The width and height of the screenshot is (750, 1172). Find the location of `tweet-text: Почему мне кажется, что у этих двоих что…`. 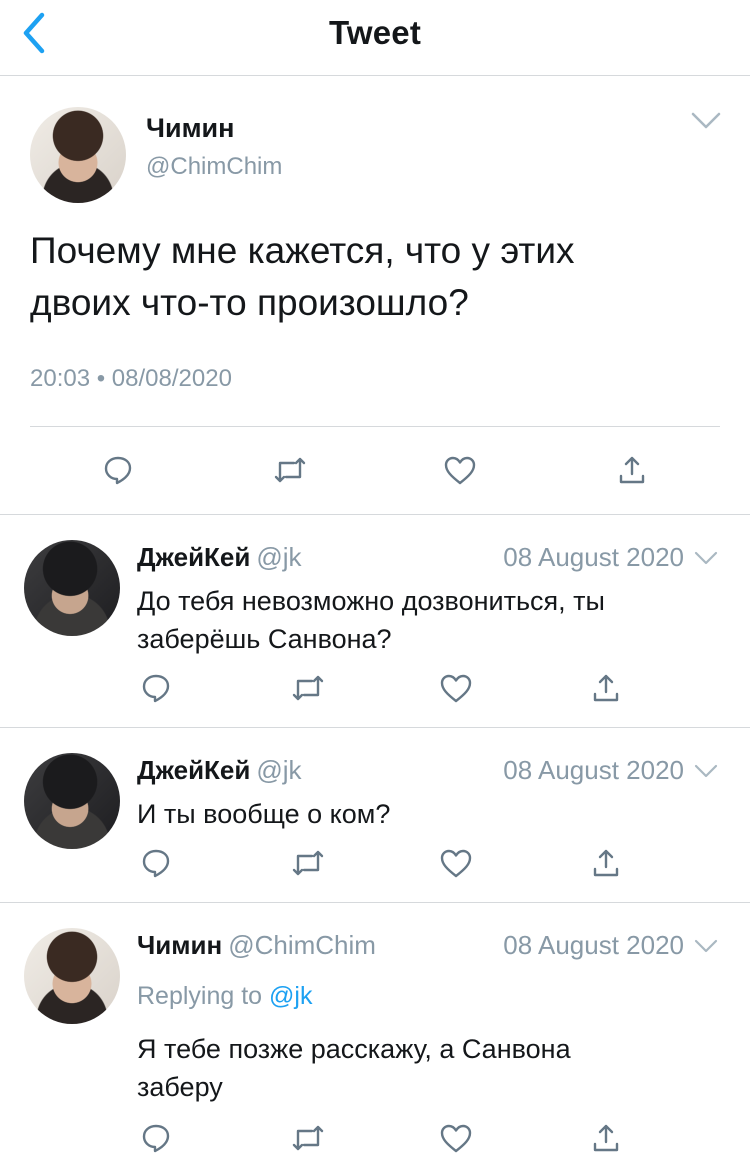

tweet-text: Почему мне кажется, что у этих двоих что… is located at coordinates (375, 277).